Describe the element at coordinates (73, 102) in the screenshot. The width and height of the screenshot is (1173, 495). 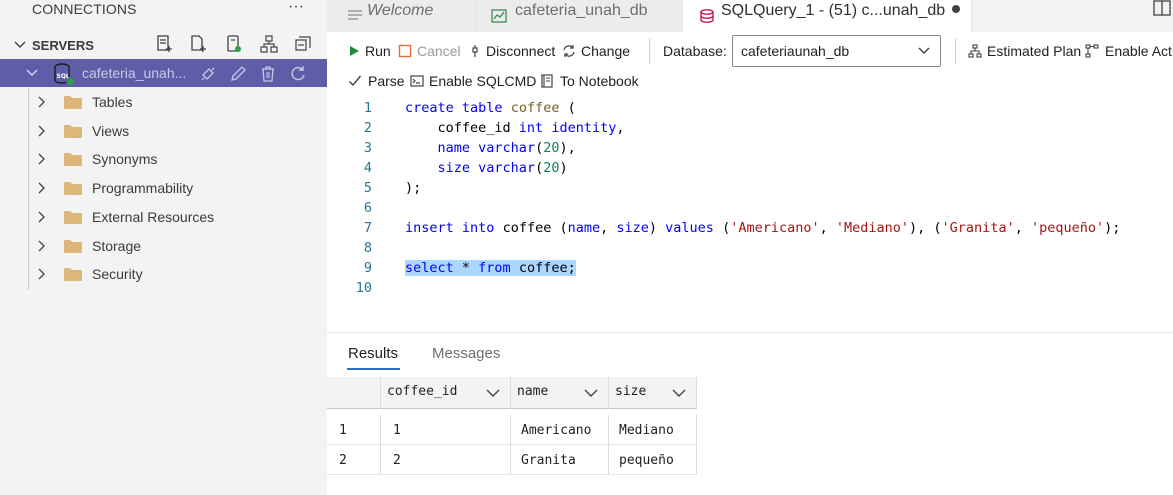
I see `folder-icon` at that location.